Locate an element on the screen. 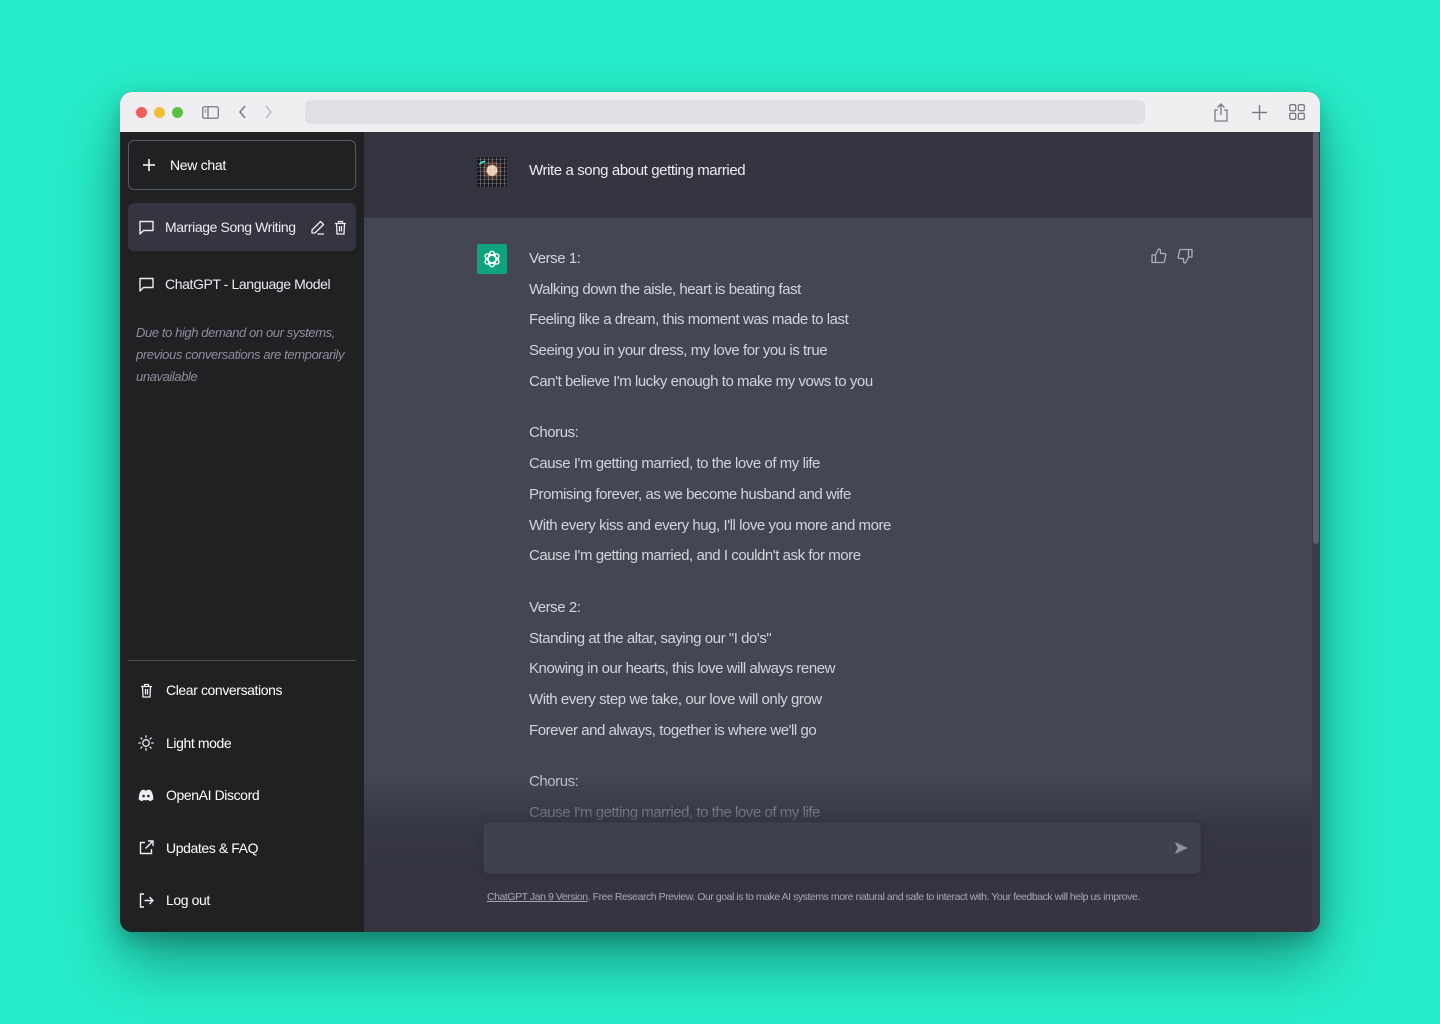  stanza-heading: Verse 1: is located at coordinates (555, 258).